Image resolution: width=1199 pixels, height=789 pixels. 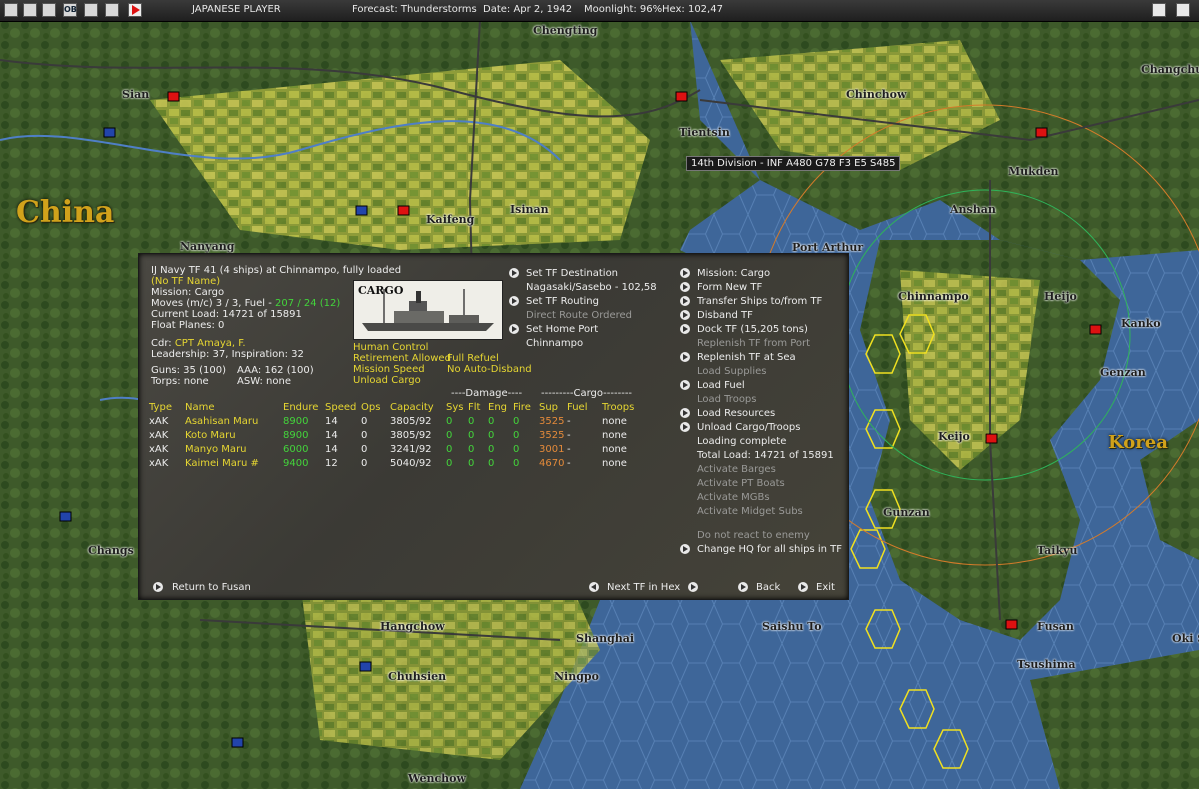 What do you see at coordinates (112, 10) in the screenshot?
I see `window-icon` at bounding box center [112, 10].